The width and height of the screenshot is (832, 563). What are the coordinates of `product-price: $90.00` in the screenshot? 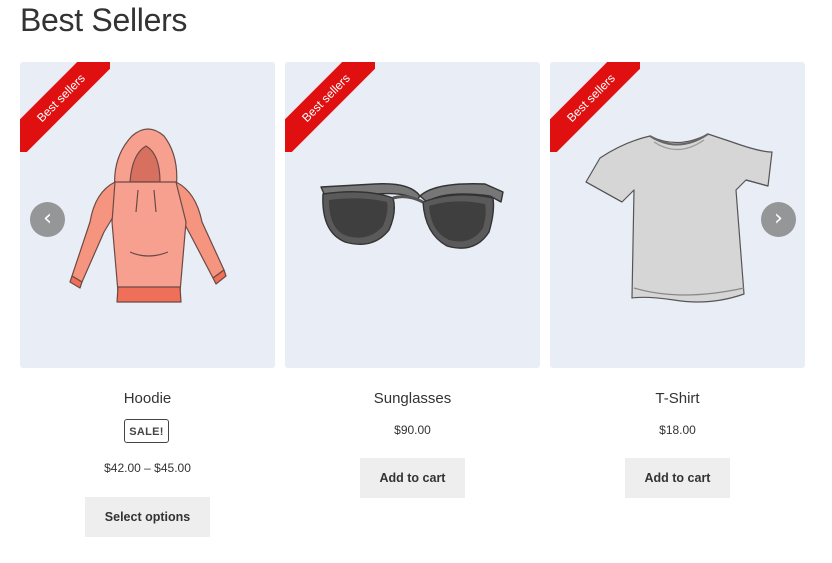 It's located at (412, 430).